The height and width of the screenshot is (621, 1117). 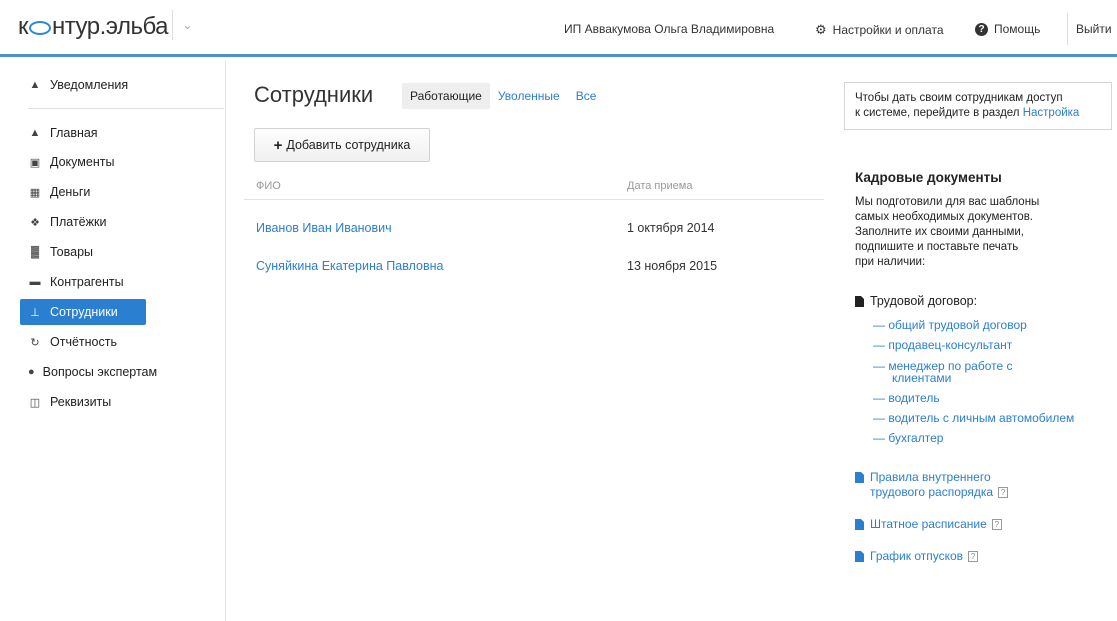 I want to click on description-line: при наличии:, so click(x=890, y=262).